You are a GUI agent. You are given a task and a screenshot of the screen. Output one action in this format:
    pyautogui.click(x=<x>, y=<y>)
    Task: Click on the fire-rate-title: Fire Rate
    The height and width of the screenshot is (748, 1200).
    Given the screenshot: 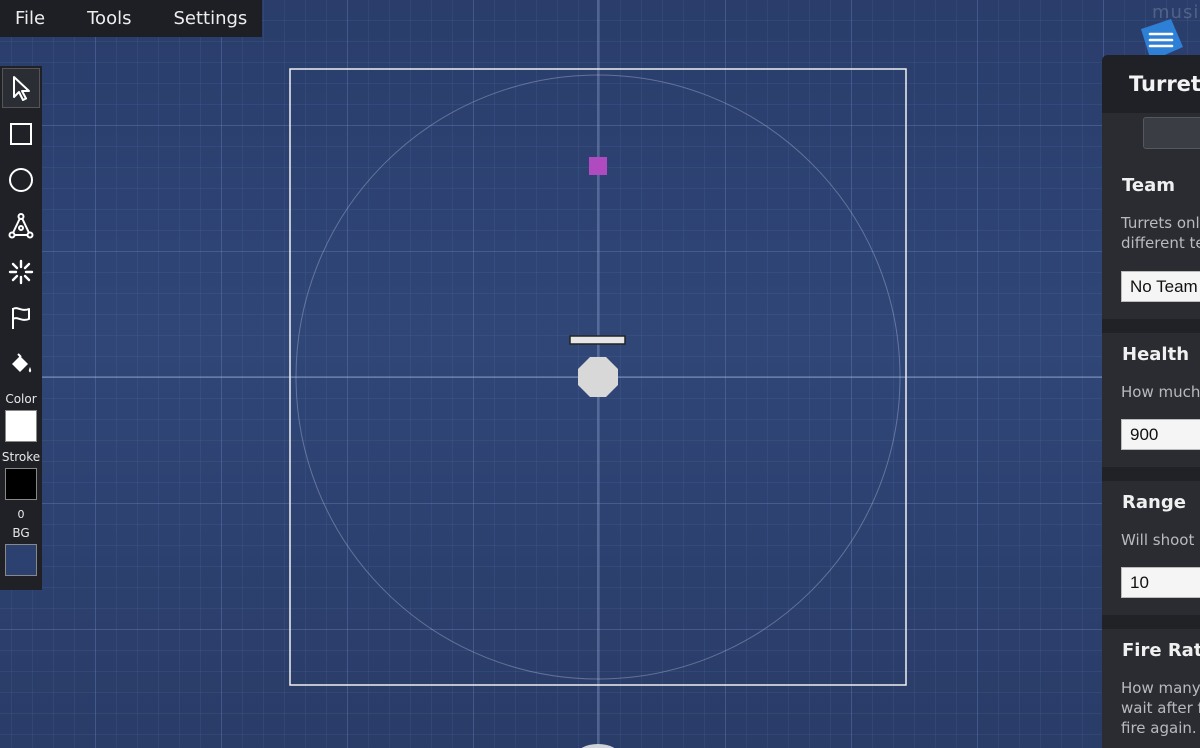 What is the action you would take?
    pyautogui.click(x=1161, y=650)
    